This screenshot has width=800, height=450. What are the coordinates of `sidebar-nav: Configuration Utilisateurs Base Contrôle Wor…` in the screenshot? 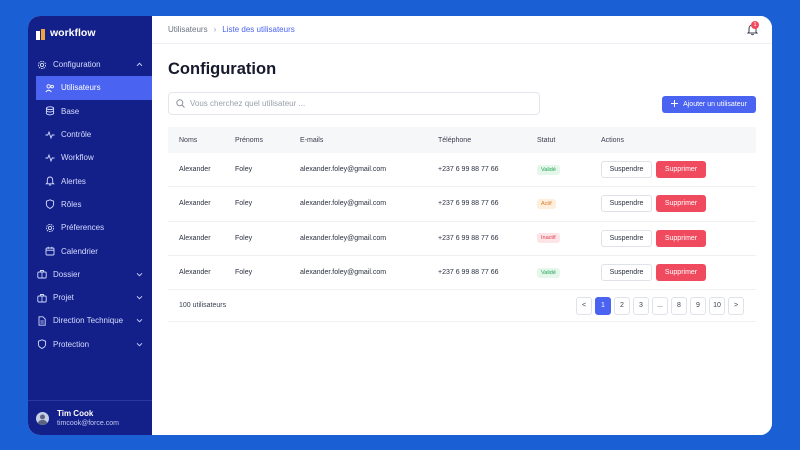 It's located at (90, 204).